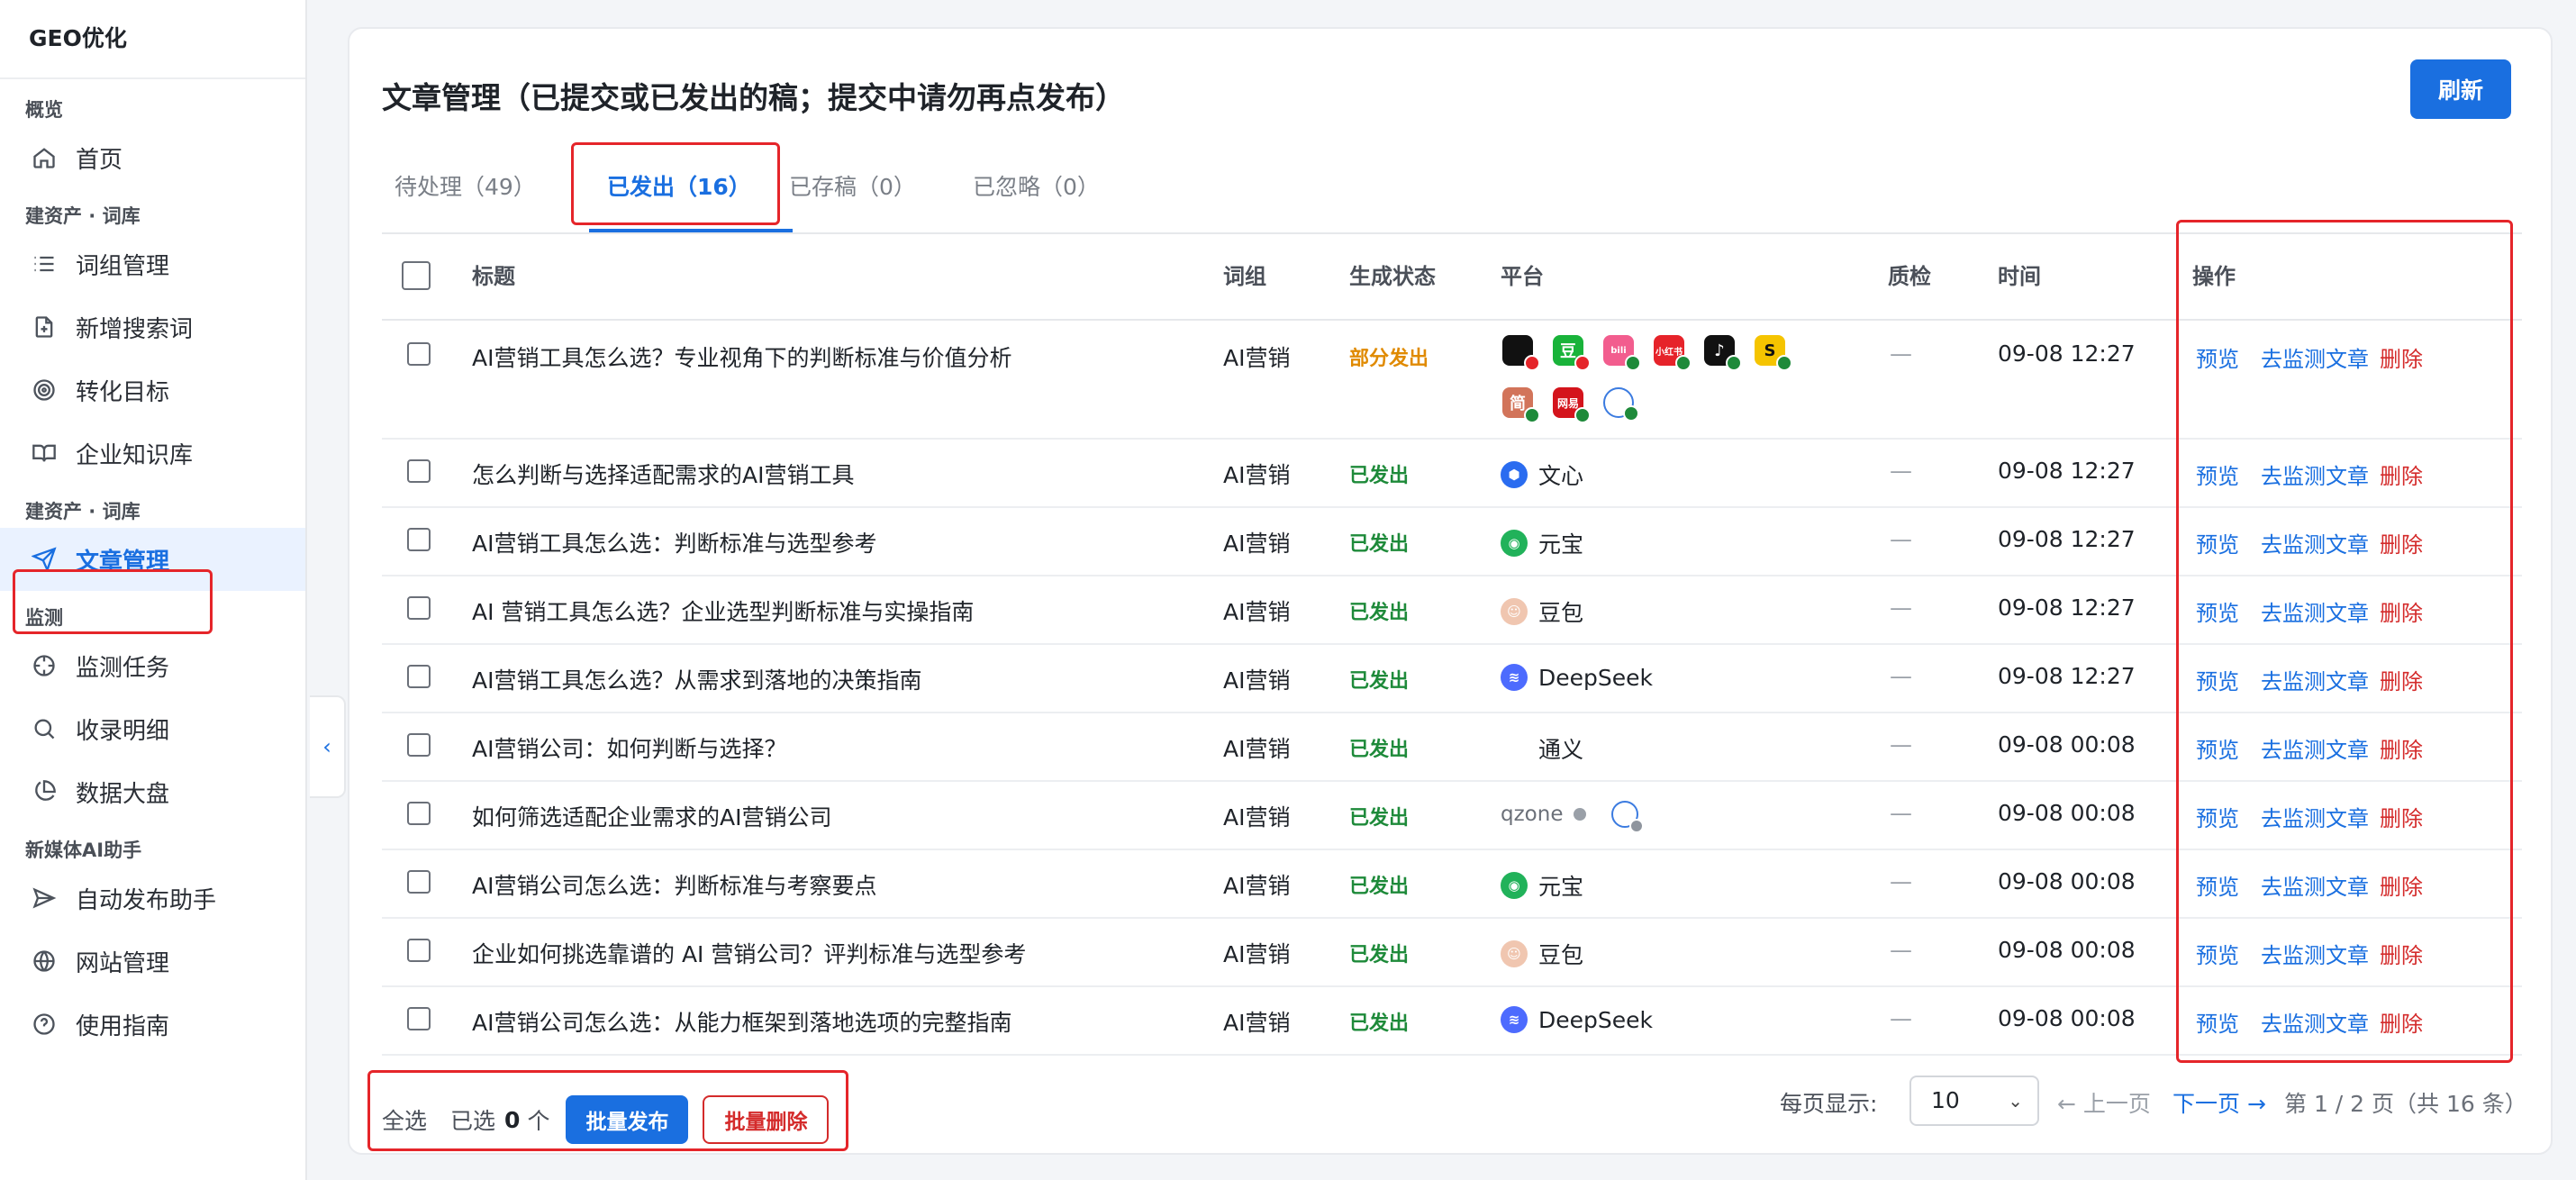  I want to click on jianshu-icon: 简, so click(1521, 405).